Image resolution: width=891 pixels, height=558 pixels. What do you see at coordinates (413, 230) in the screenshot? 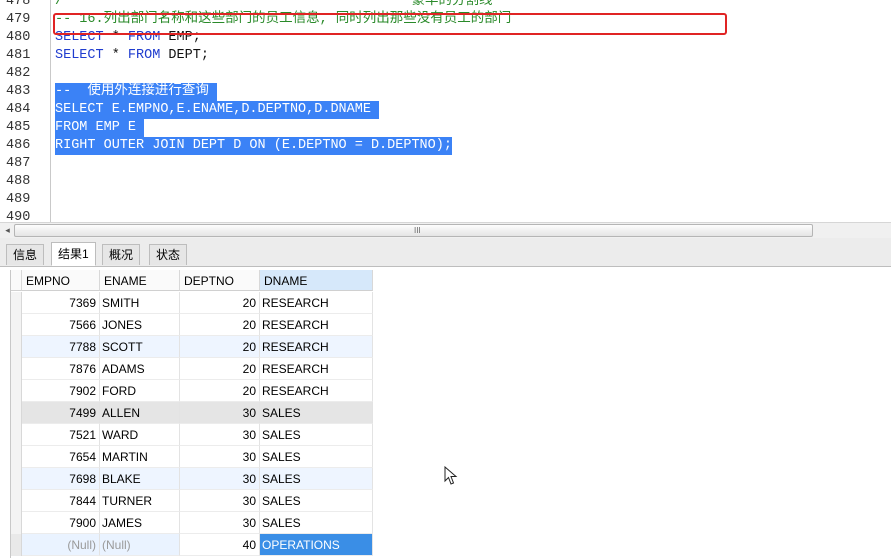
I see `scrollbar-thumb: III` at bounding box center [413, 230].